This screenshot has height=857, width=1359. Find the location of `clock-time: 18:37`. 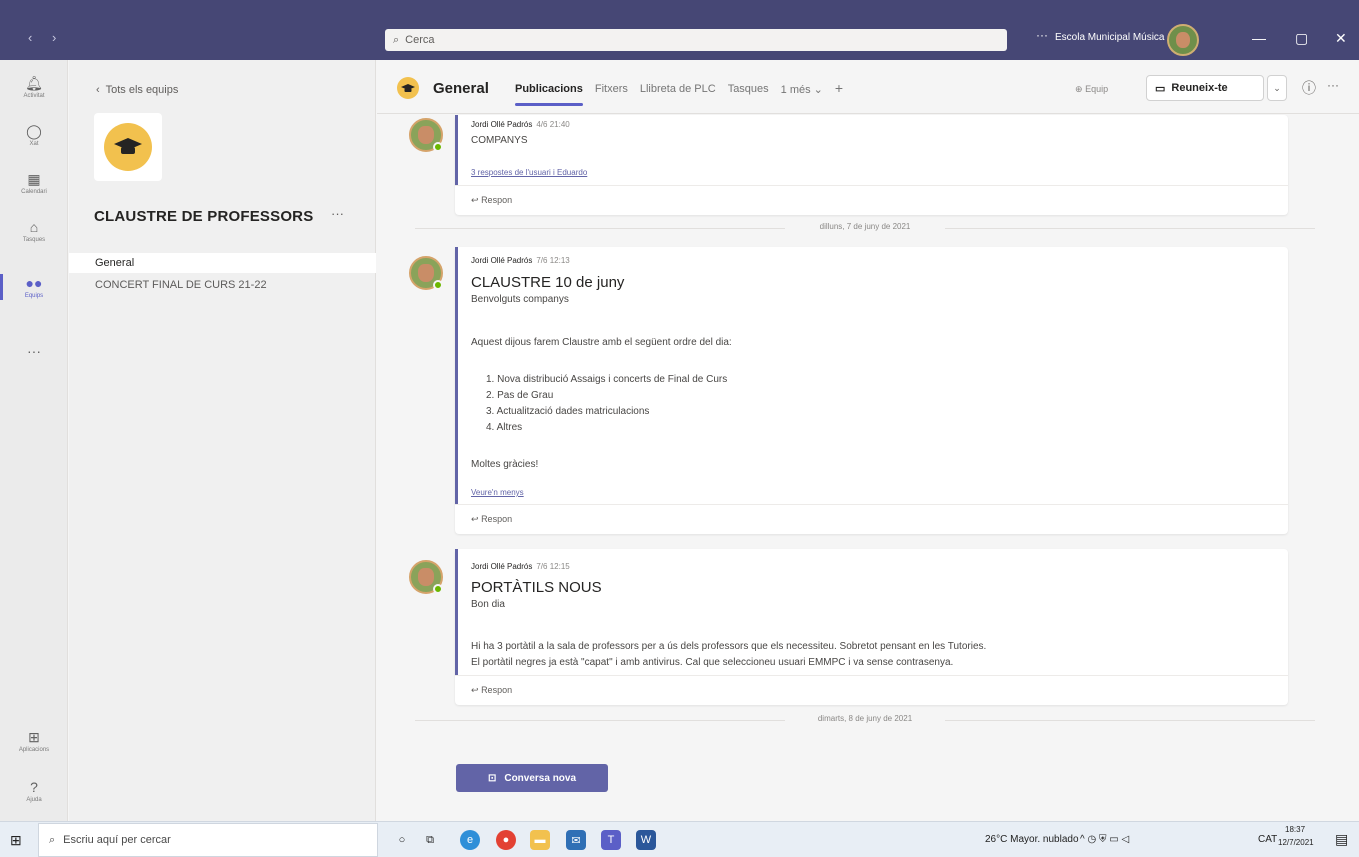

clock-time: 18:37 is located at coordinates (1295, 829).